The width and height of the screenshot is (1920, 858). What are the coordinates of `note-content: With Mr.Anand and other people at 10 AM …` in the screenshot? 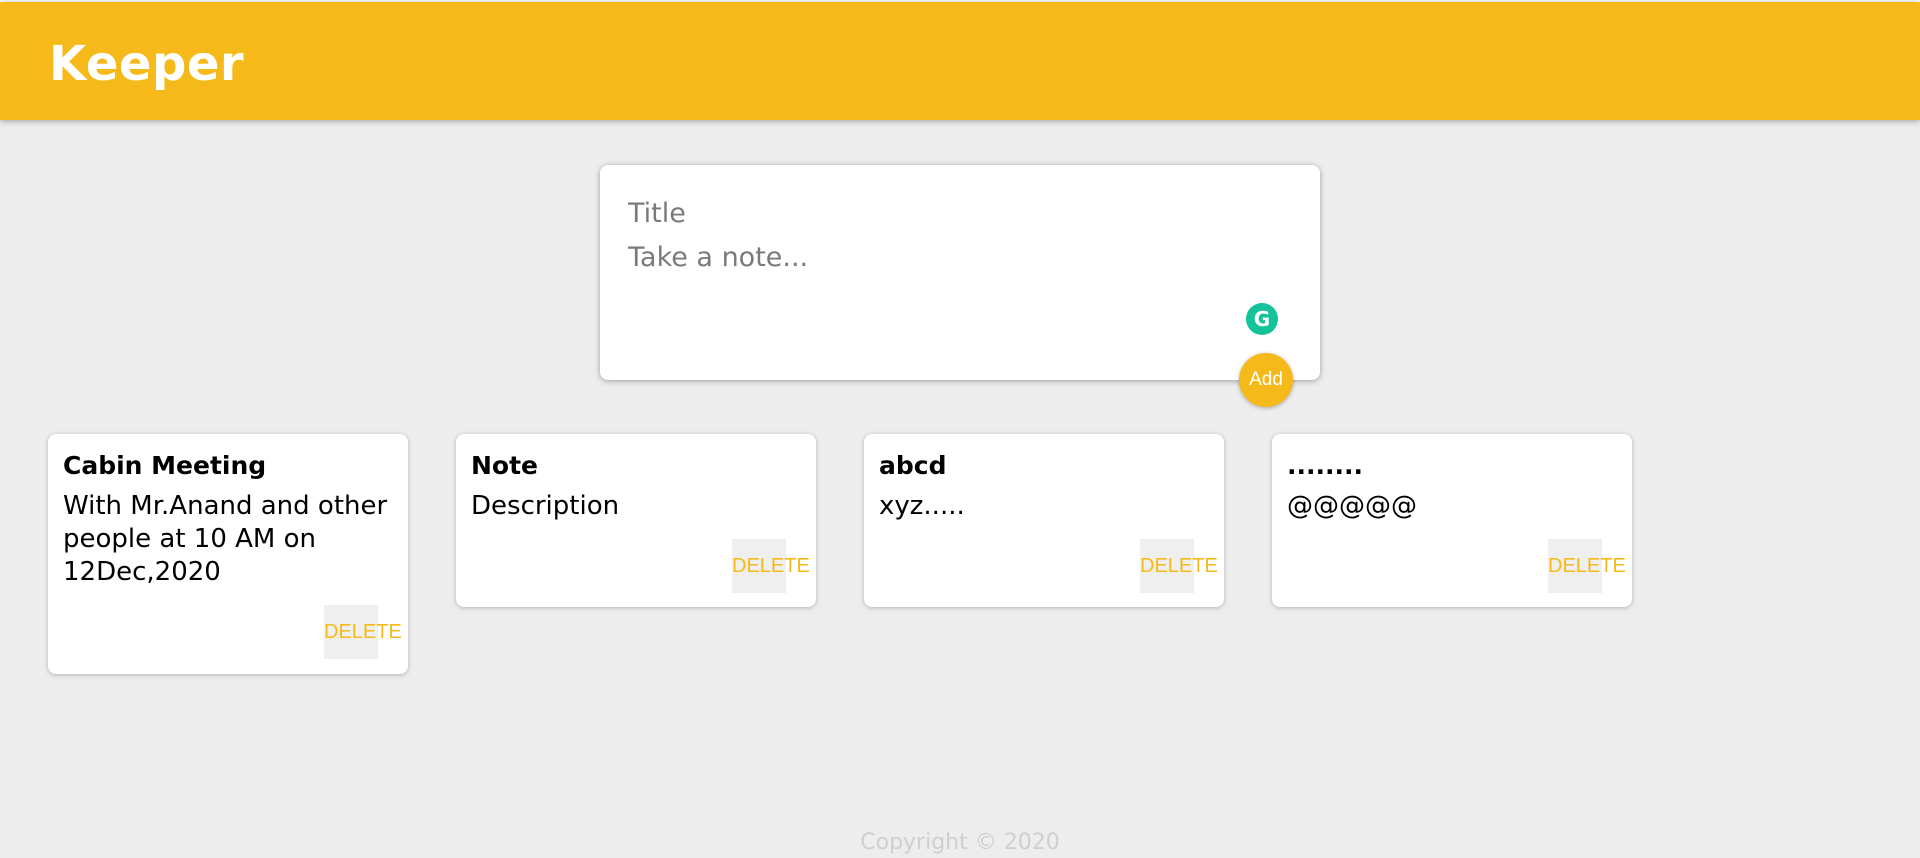 It's located at (225, 539).